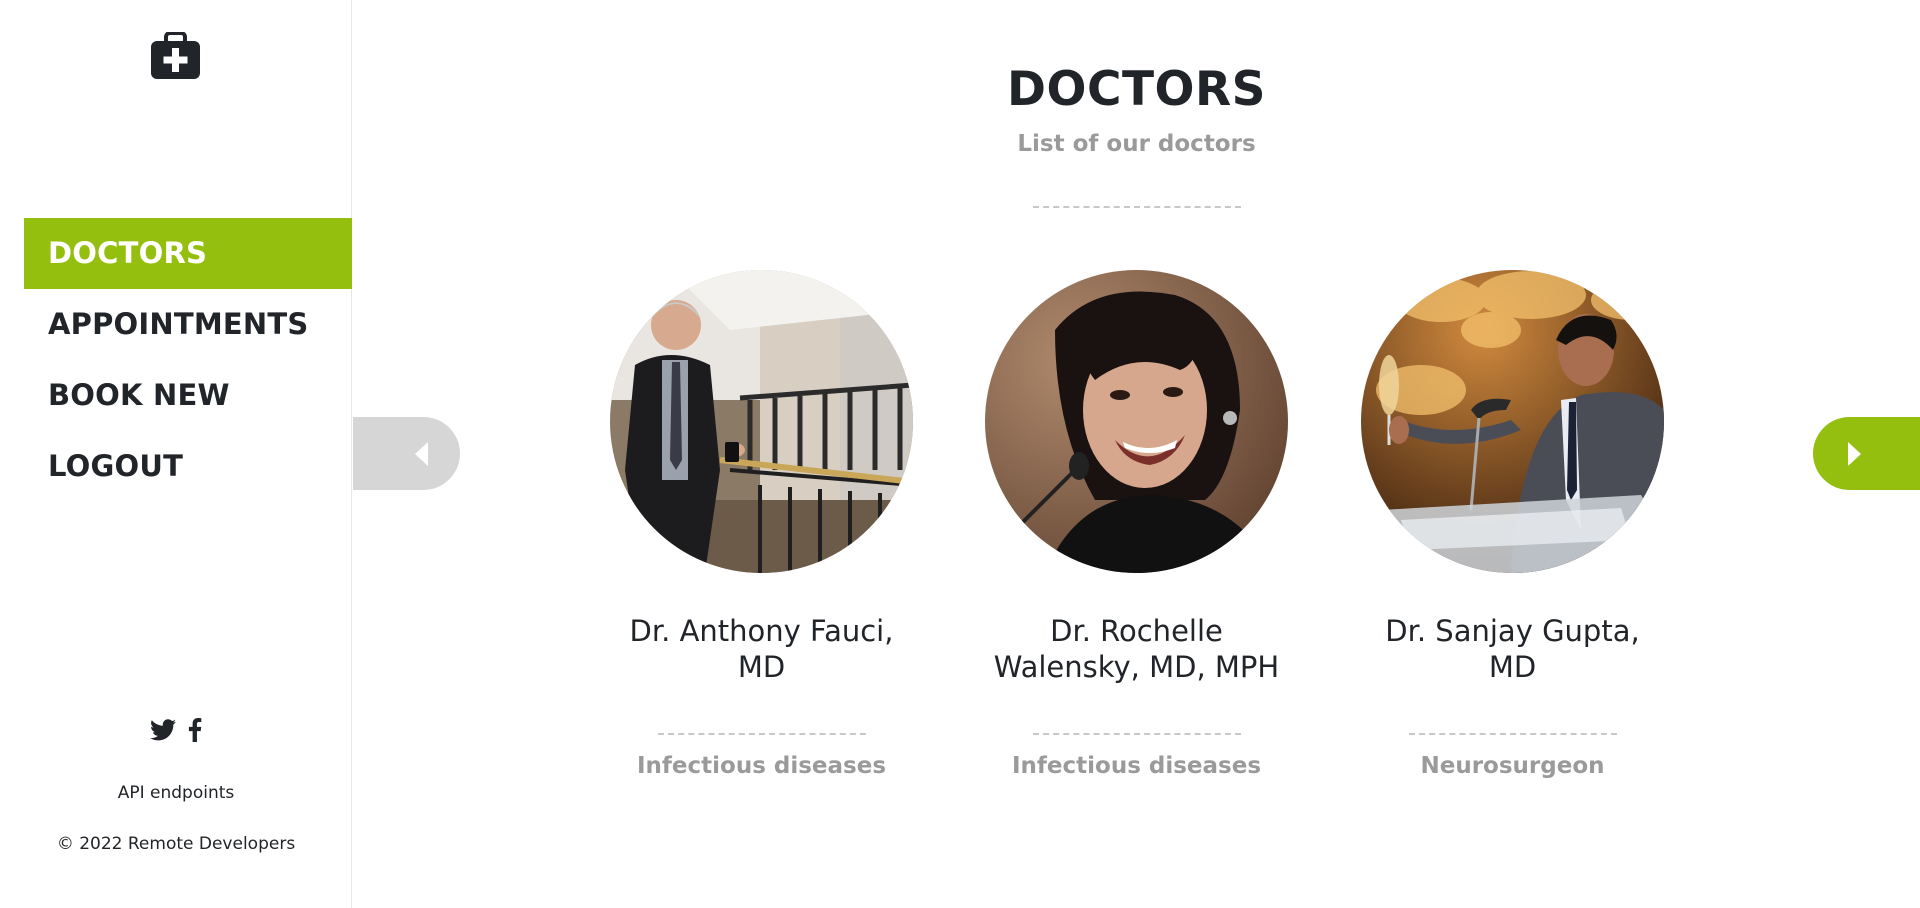  Describe the element at coordinates (1136, 89) in the screenshot. I see `page-title: DOCTORS` at that location.